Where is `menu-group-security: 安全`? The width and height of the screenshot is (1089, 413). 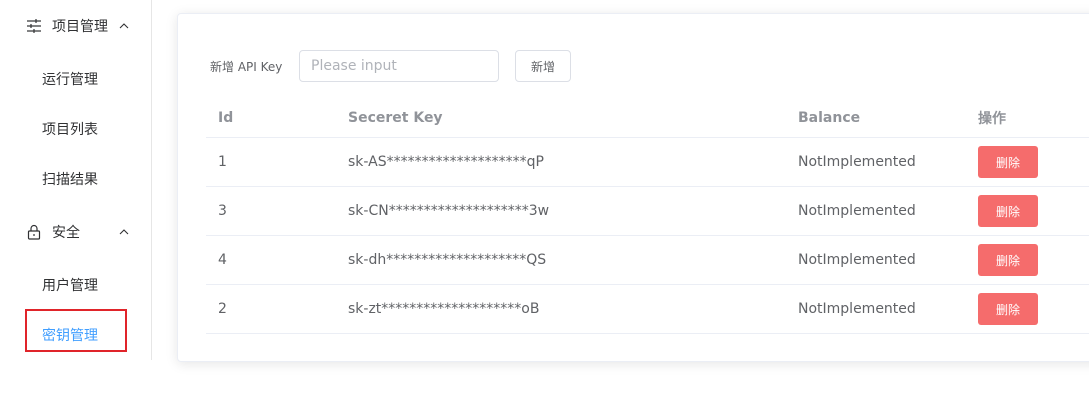 menu-group-security: 安全 is located at coordinates (75, 232).